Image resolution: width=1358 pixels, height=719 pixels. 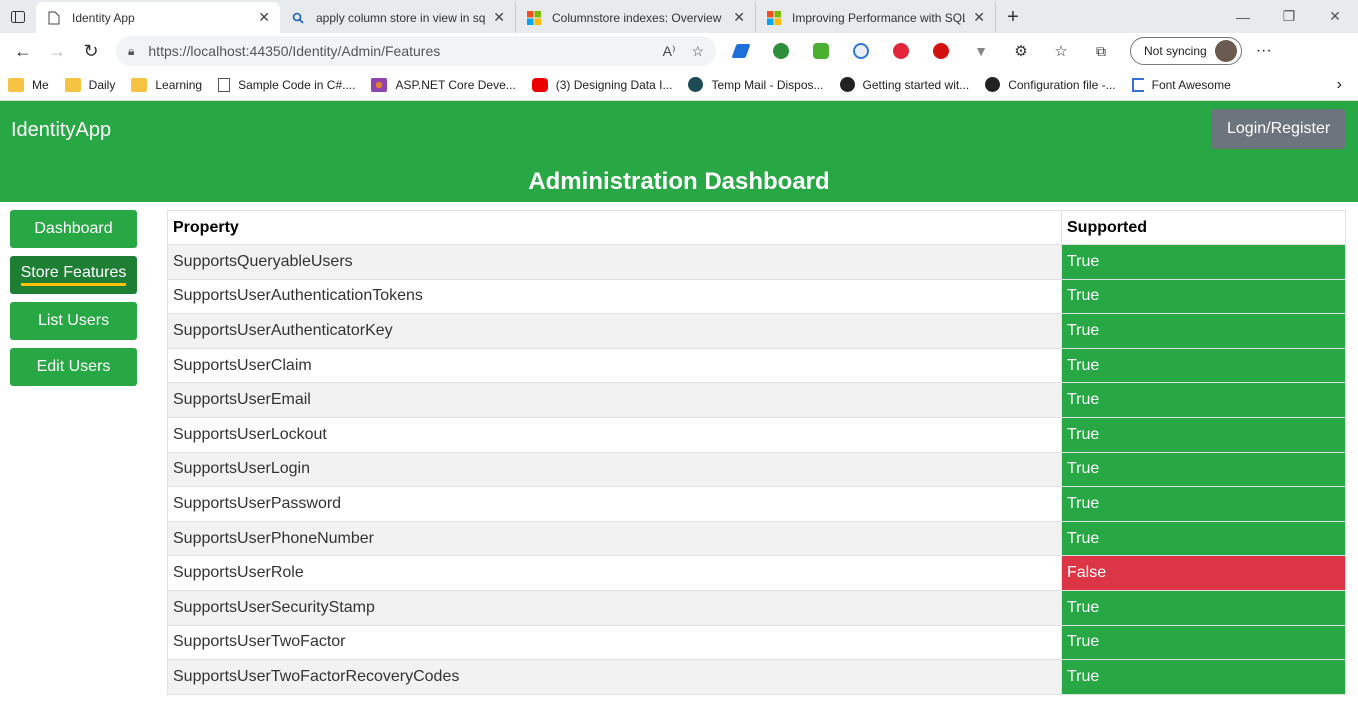 I want to click on supported-cell: False, so click(x=1203, y=573).